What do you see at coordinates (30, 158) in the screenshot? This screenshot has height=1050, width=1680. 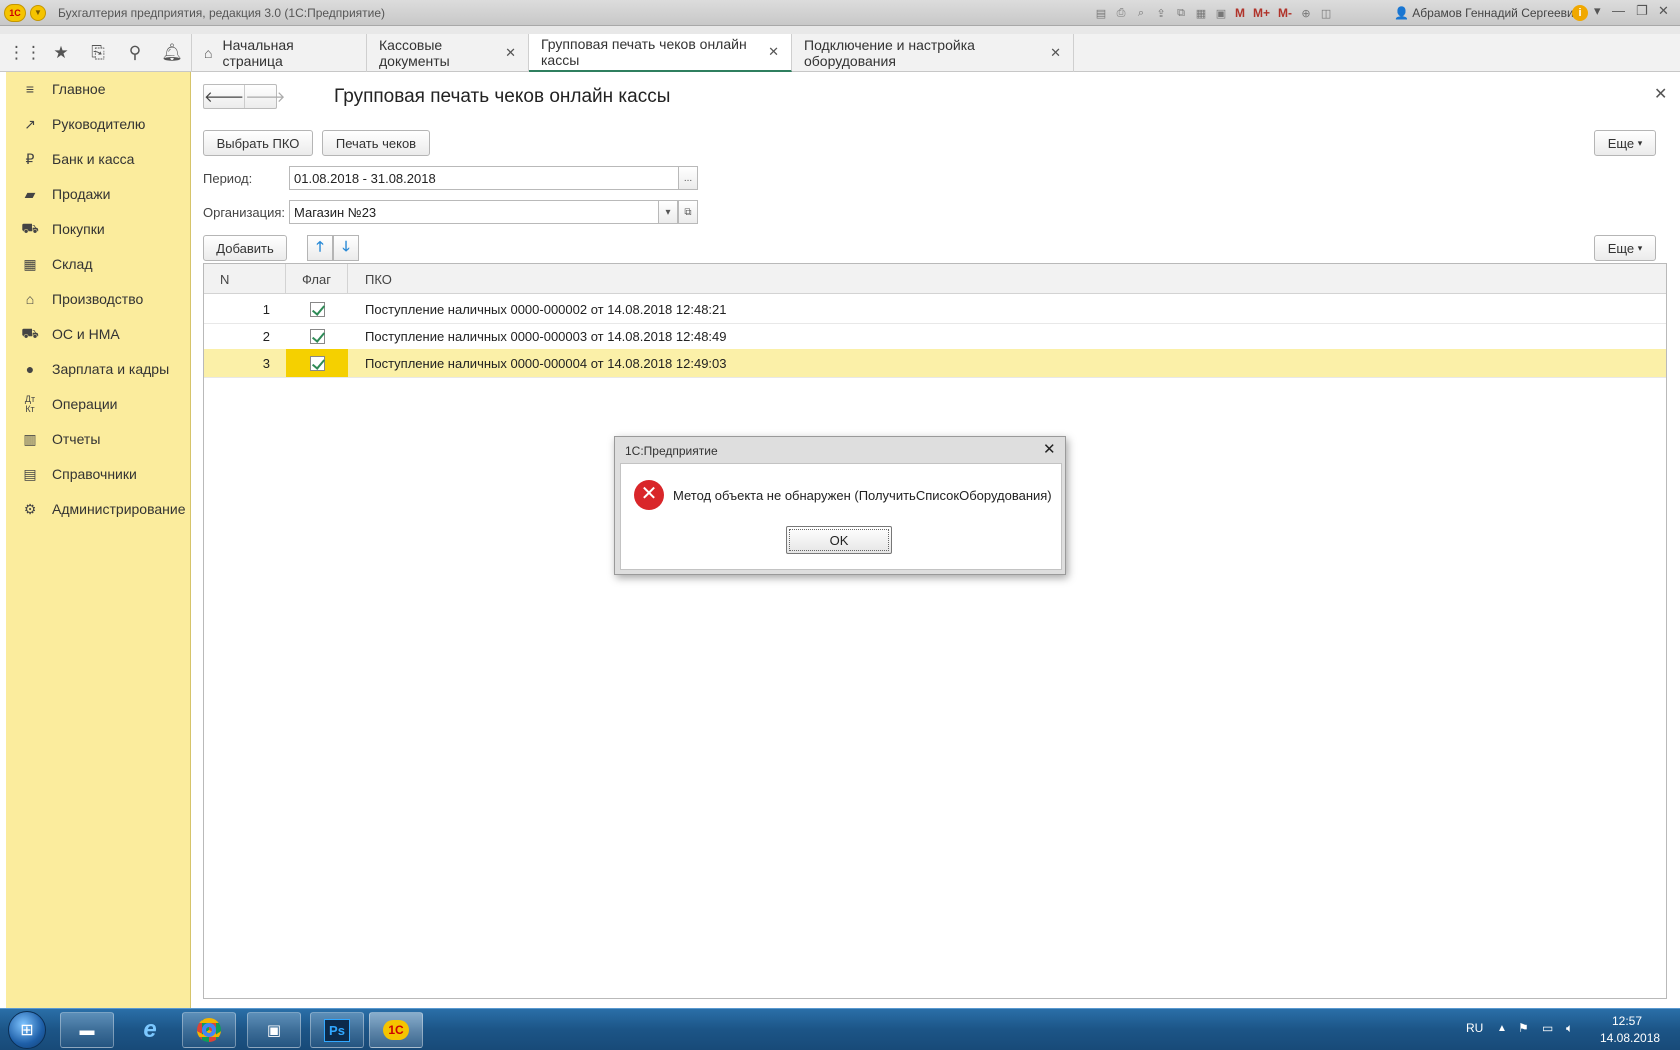 I see `ruble-icon: ₽` at bounding box center [30, 158].